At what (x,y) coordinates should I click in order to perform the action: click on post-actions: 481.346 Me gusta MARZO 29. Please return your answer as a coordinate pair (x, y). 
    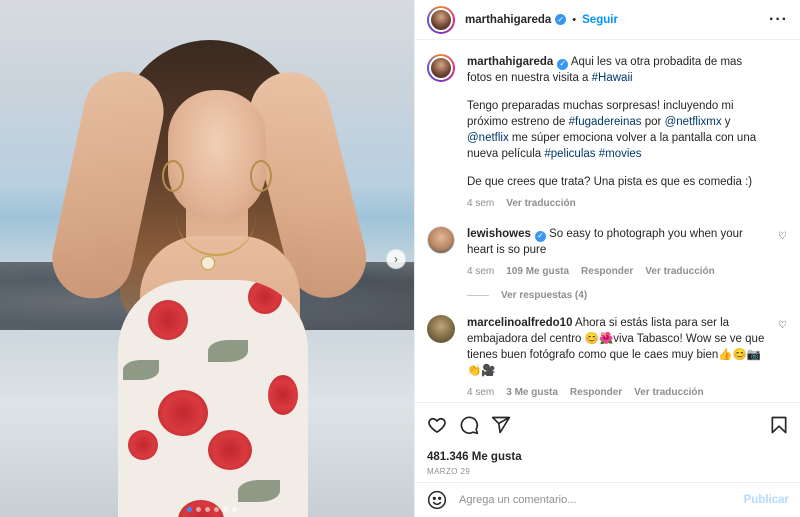
    Looking at the image, I should click on (607, 439).